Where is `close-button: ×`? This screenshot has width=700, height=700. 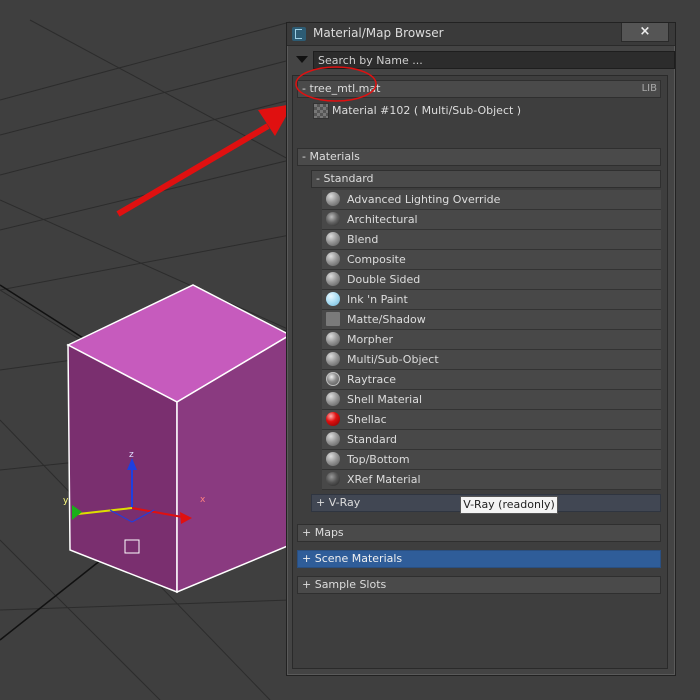 close-button: × is located at coordinates (645, 32).